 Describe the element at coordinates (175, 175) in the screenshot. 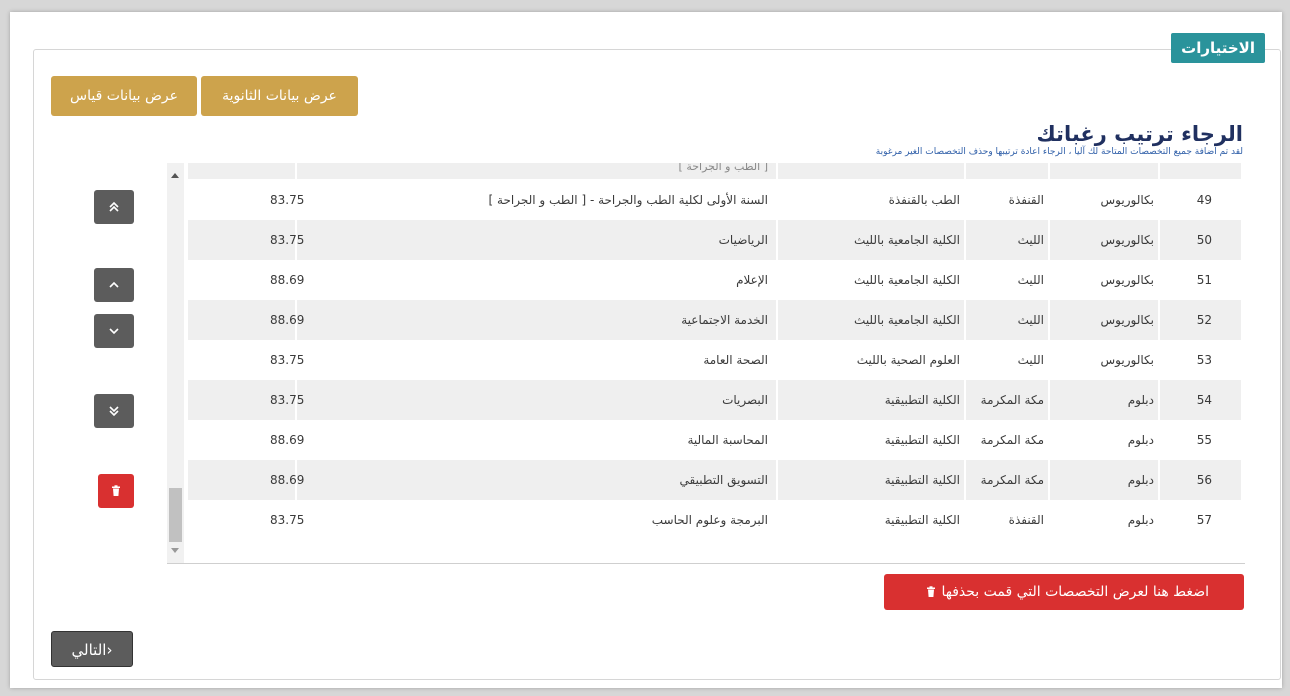

I see `scroll-up-arrow-icon` at that location.